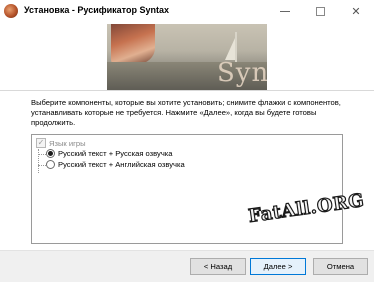  I want to click on title-bar: Установка - Русификатор Syntax ✕, so click(187, 12).